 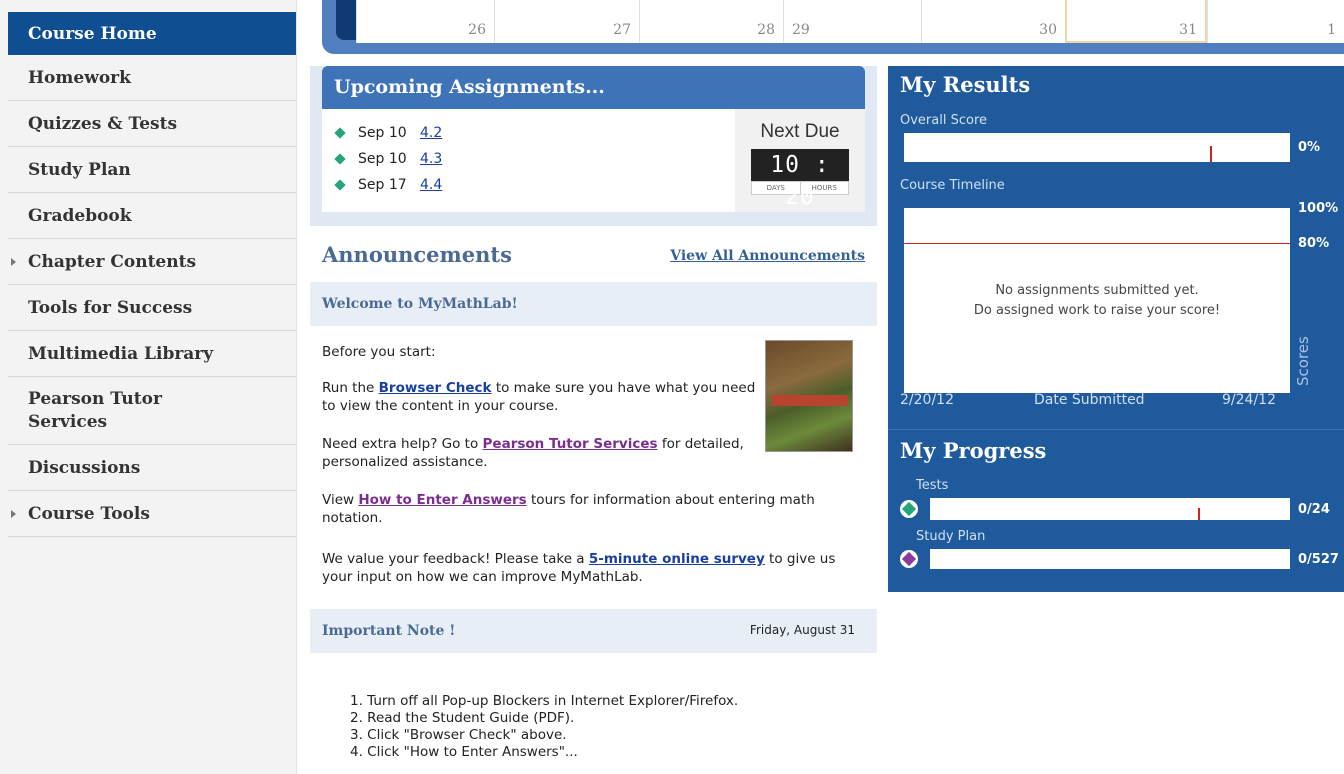 What do you see at coordinates (152, 124) in the screenshot?
I see `sidebar-item-quizzes-tests: Quizzes & Tests` at bounding box center [152, 124].